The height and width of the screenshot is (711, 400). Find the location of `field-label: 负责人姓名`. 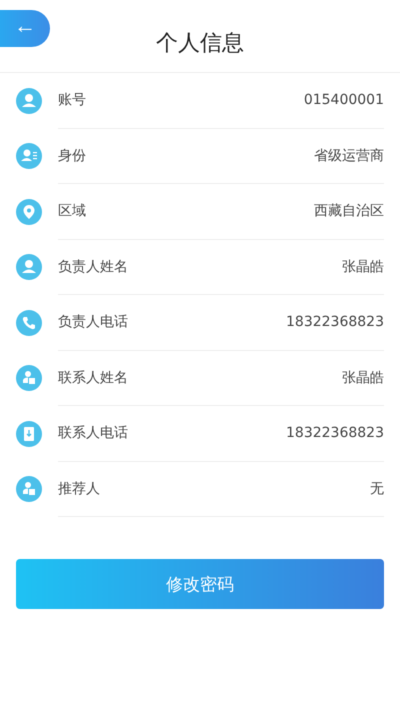

field-label: 负责人姓名 is located at coordinates (93, 267).